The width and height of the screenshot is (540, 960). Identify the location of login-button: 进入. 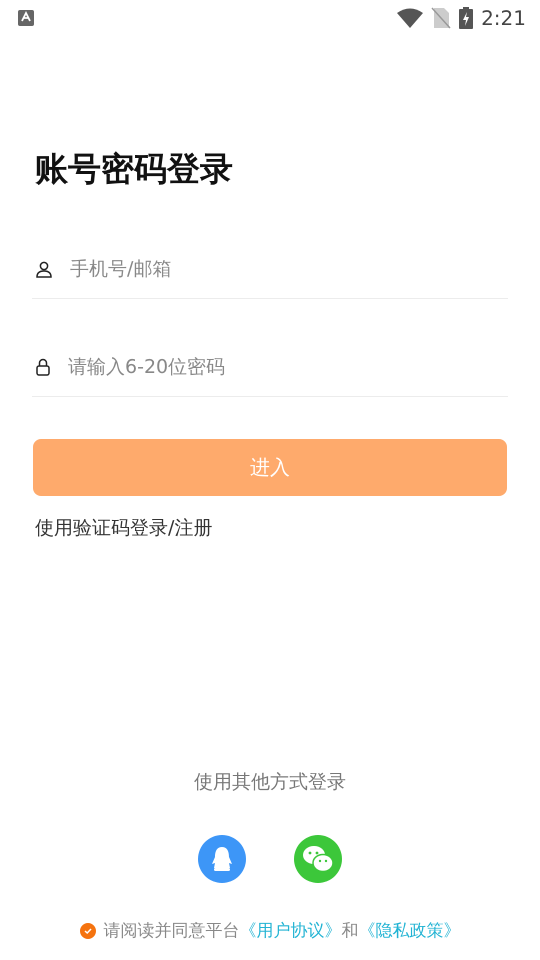
(270, 467).